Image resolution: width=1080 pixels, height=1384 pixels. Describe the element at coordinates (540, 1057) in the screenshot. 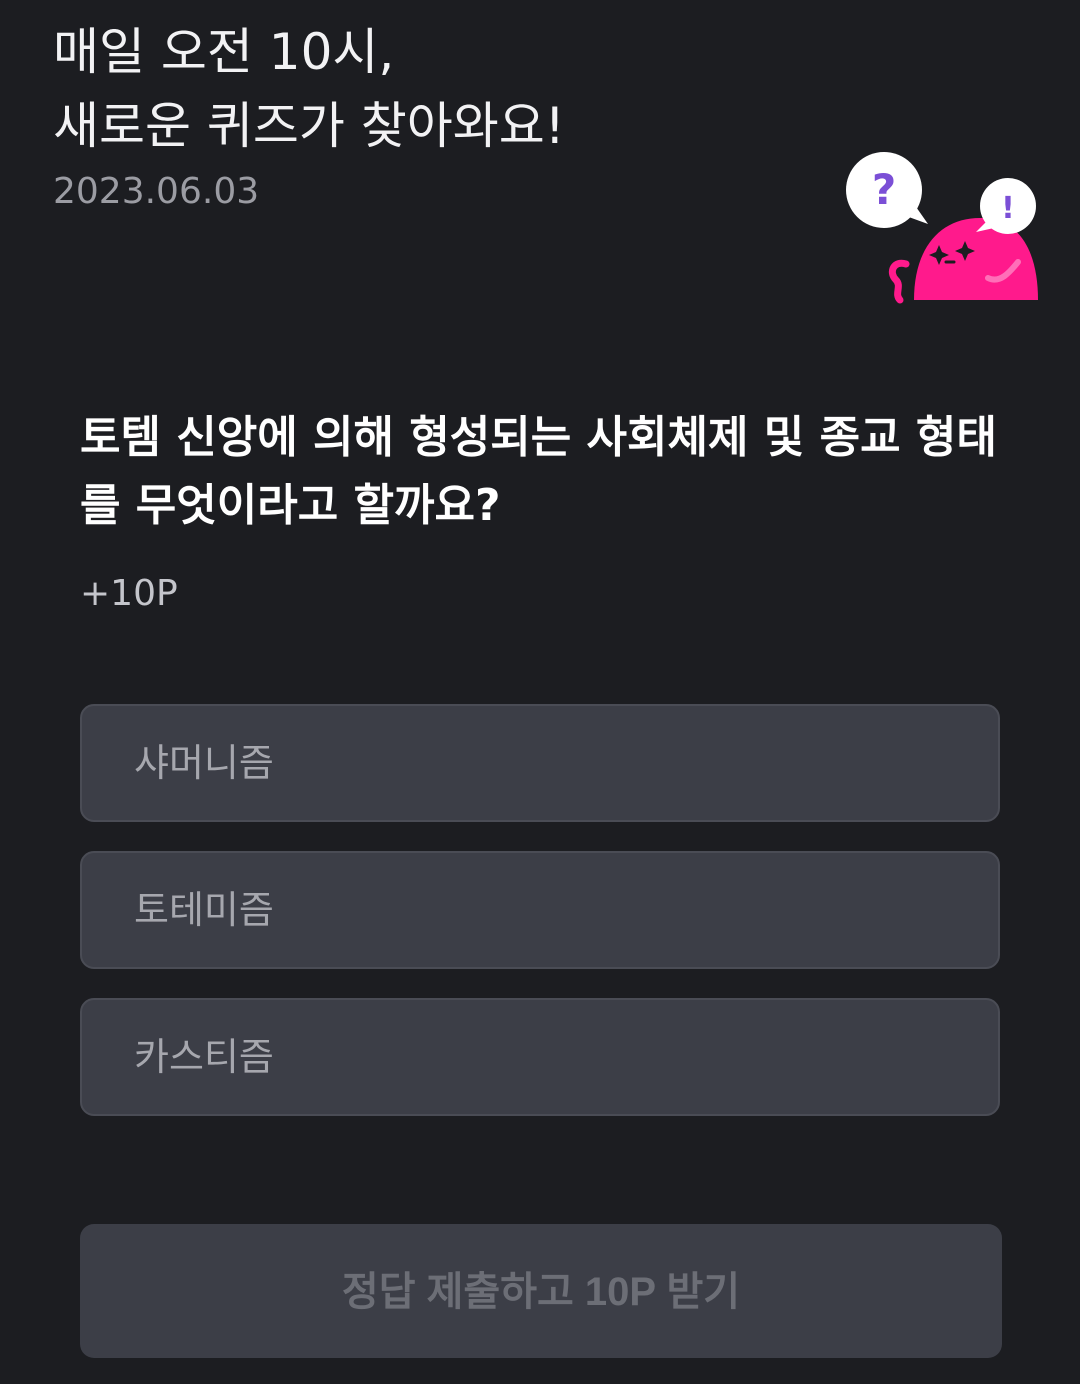

I see `answer-option-3: 카스티즘` at that location.